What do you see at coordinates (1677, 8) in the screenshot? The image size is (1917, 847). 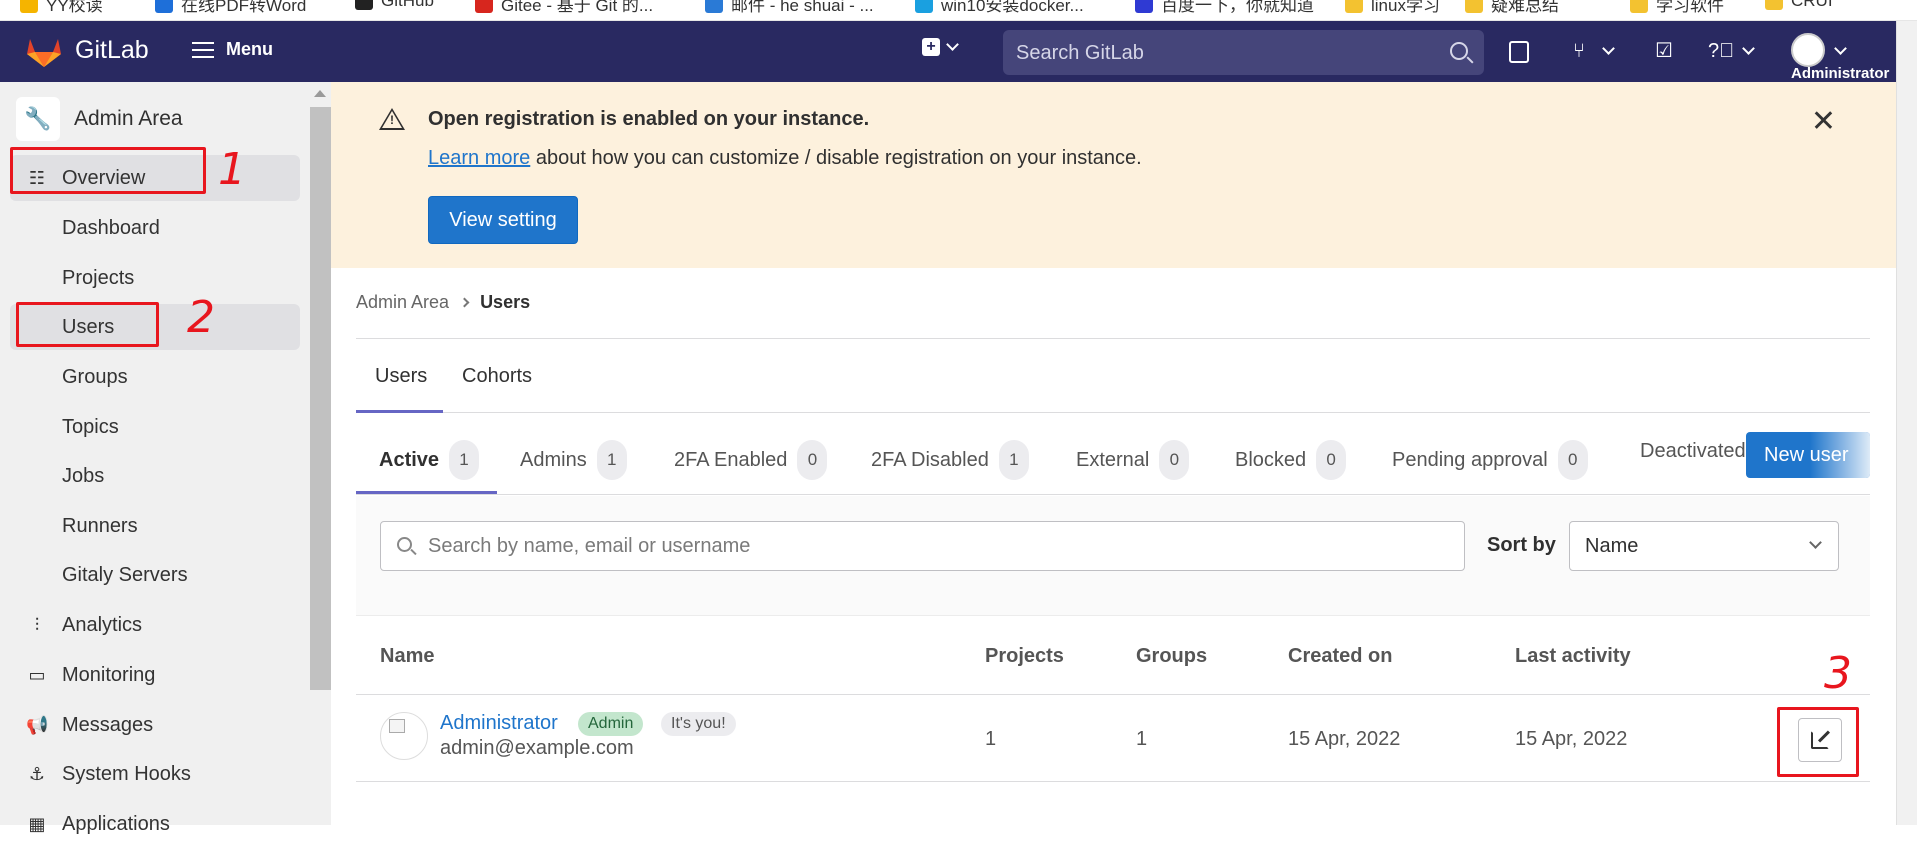 I see `bookmark: 学习软件` at bounding box center [1677, 8].